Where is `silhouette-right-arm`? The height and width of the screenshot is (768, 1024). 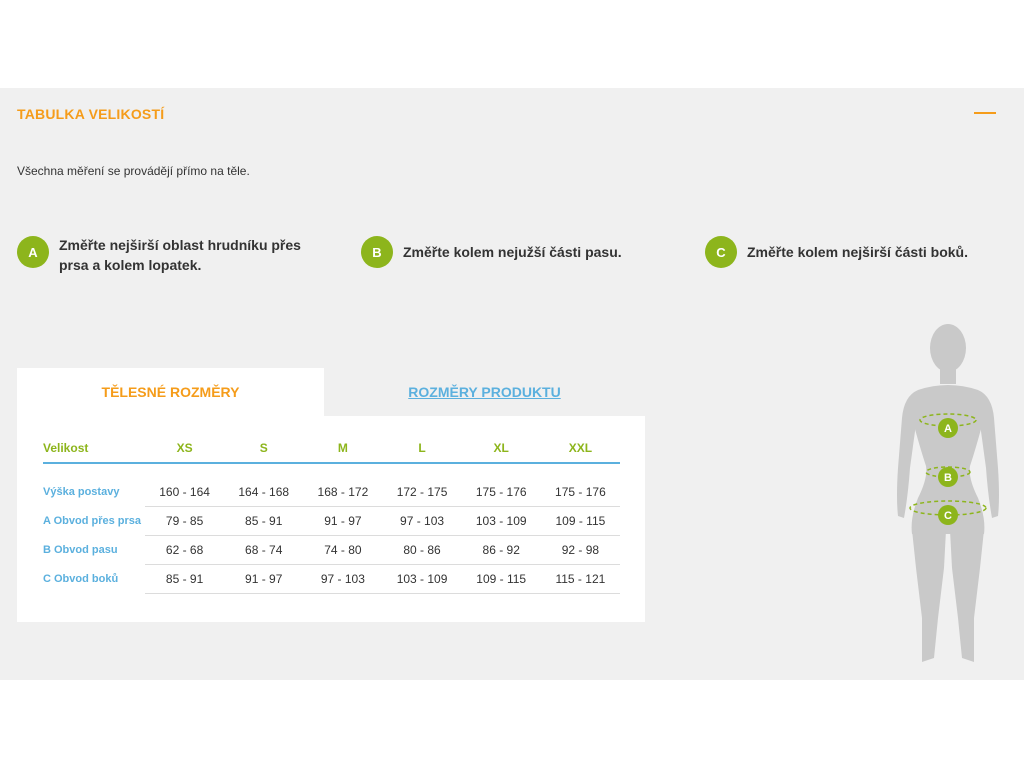 silhouette-right-arm is located at coordinates (988, 454).